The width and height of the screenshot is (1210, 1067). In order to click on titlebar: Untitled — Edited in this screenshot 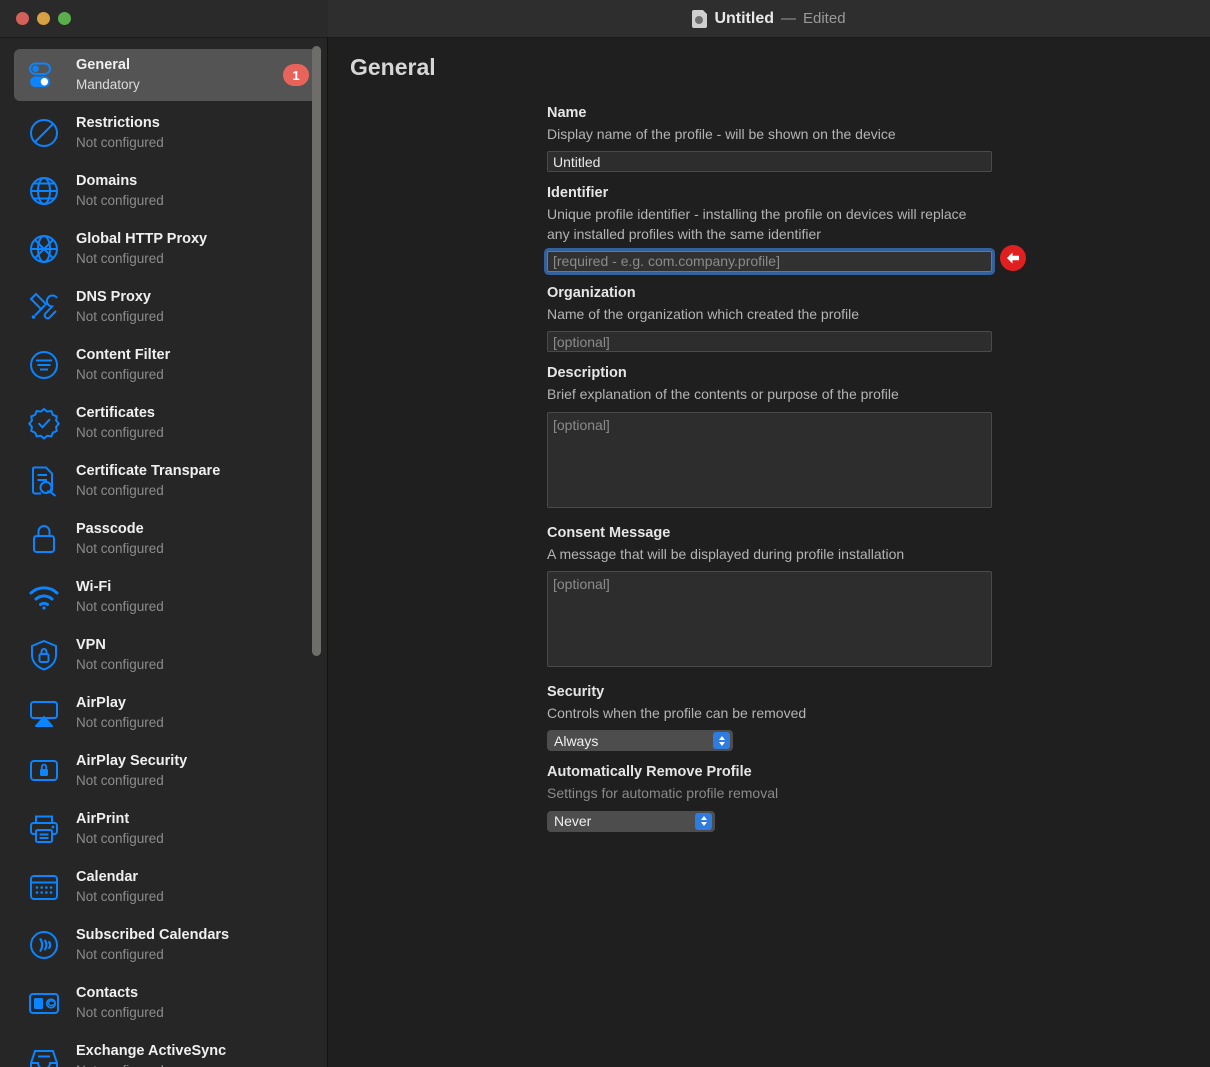, I will do `click(605, 19)`.